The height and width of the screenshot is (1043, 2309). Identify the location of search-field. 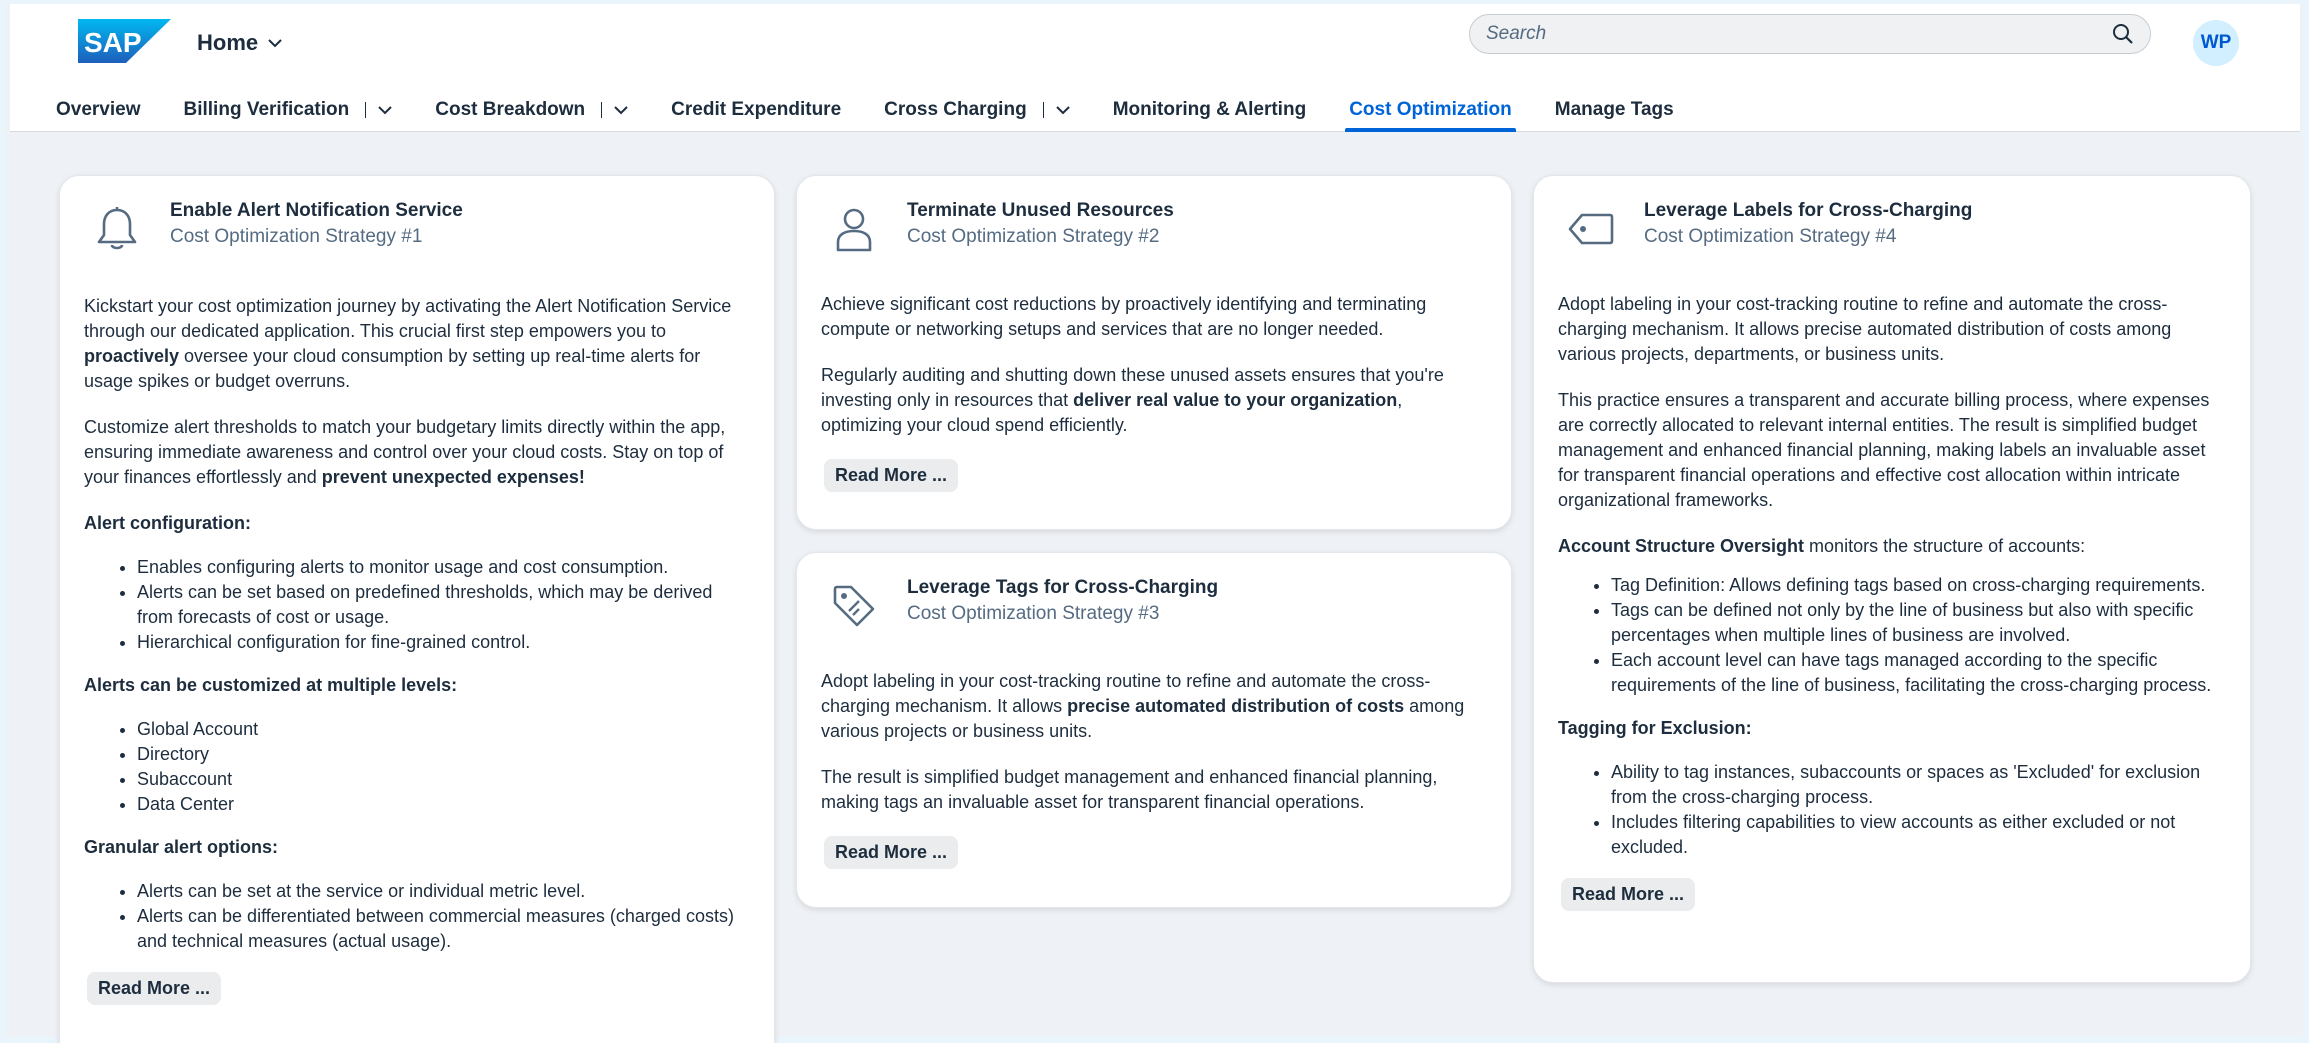
(1810, 34).